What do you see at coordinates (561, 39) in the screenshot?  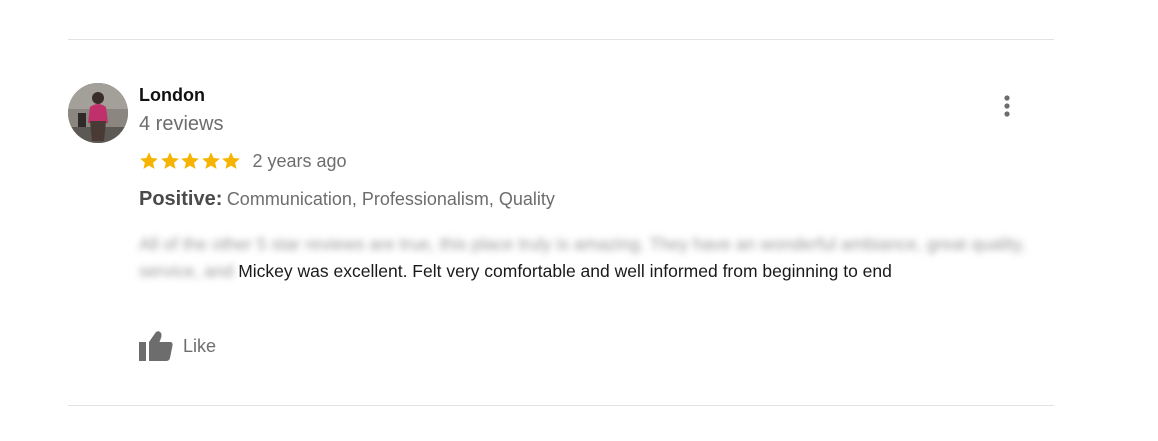 I see `top-divider` at bounding box center [561, 39].